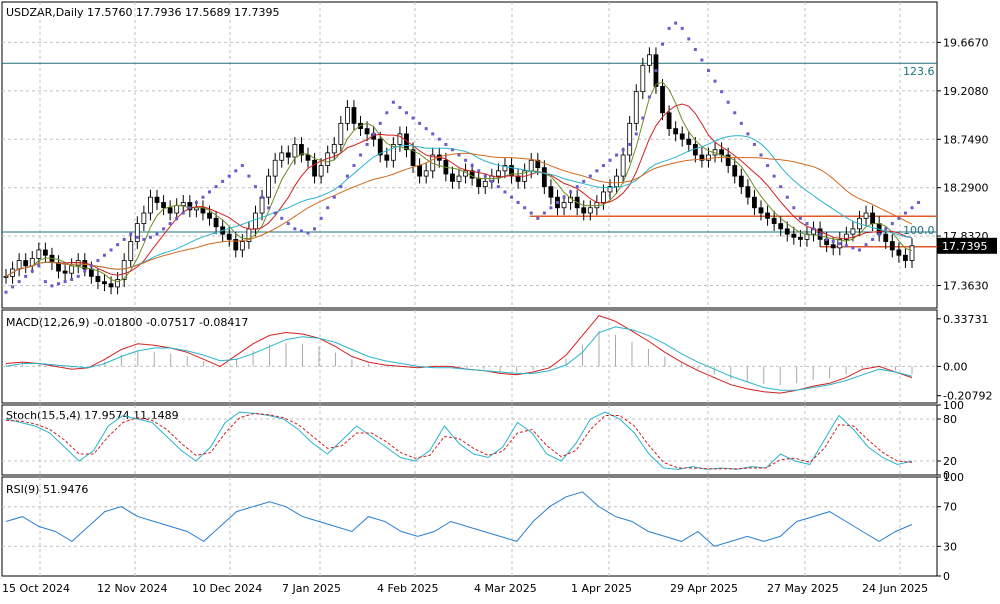 The width and height of the screenshot is (1000, 604). What do you see at coordinates (407, 588) in the screenshot?
I see `x-tick-label: 4 Feb 2025` at bounding box center [407, 588].